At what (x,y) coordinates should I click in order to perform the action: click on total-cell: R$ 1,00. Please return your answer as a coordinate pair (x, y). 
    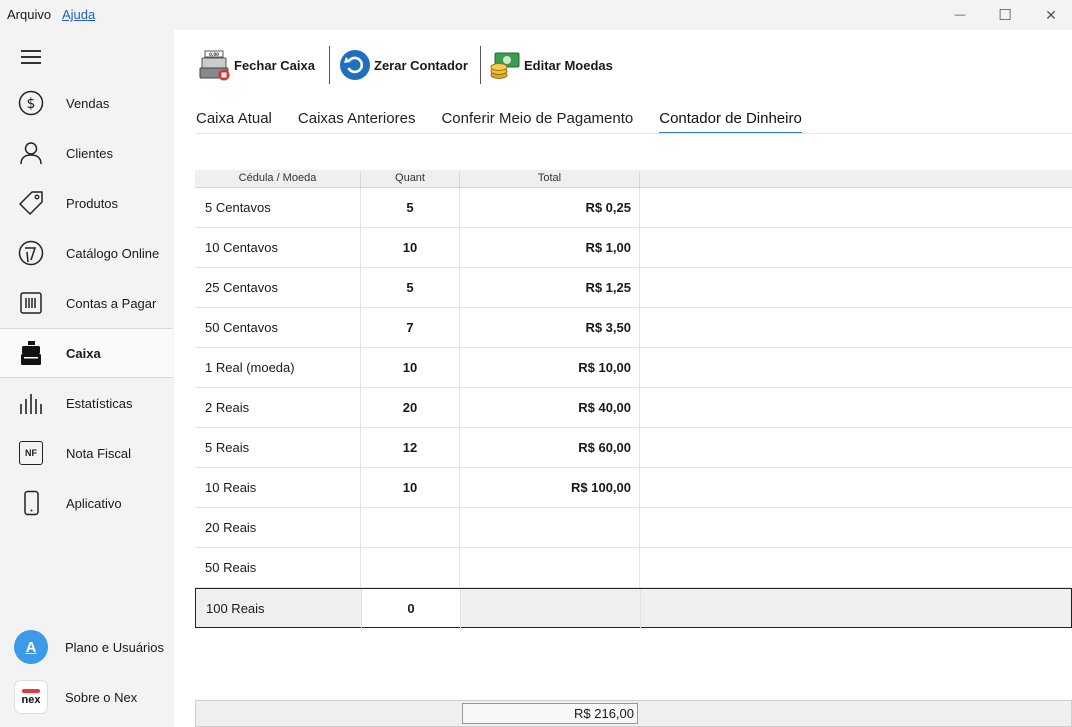
    Looking at the image, I should click on (608, 247).